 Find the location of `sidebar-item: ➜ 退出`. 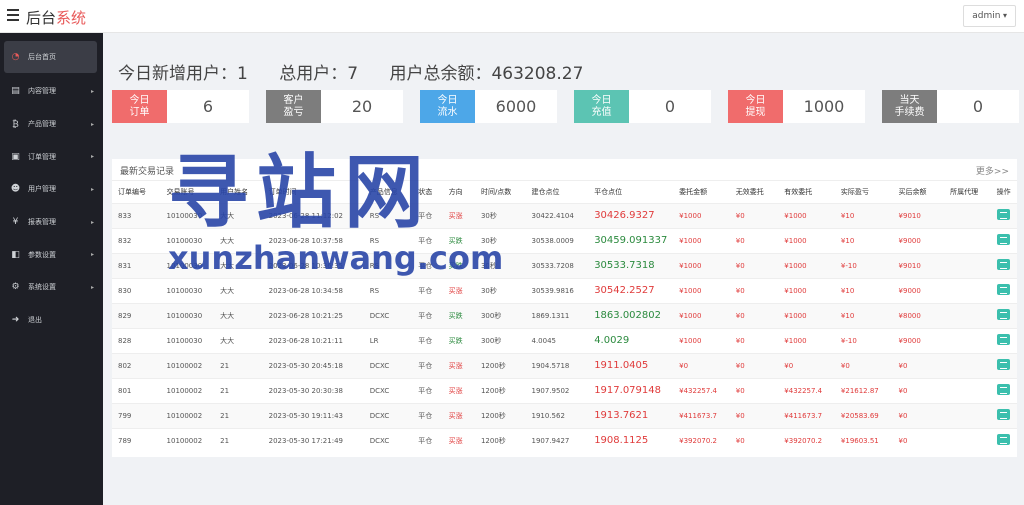

sidebar-item: ➜ 退出 is located at coordinates (51, 320).